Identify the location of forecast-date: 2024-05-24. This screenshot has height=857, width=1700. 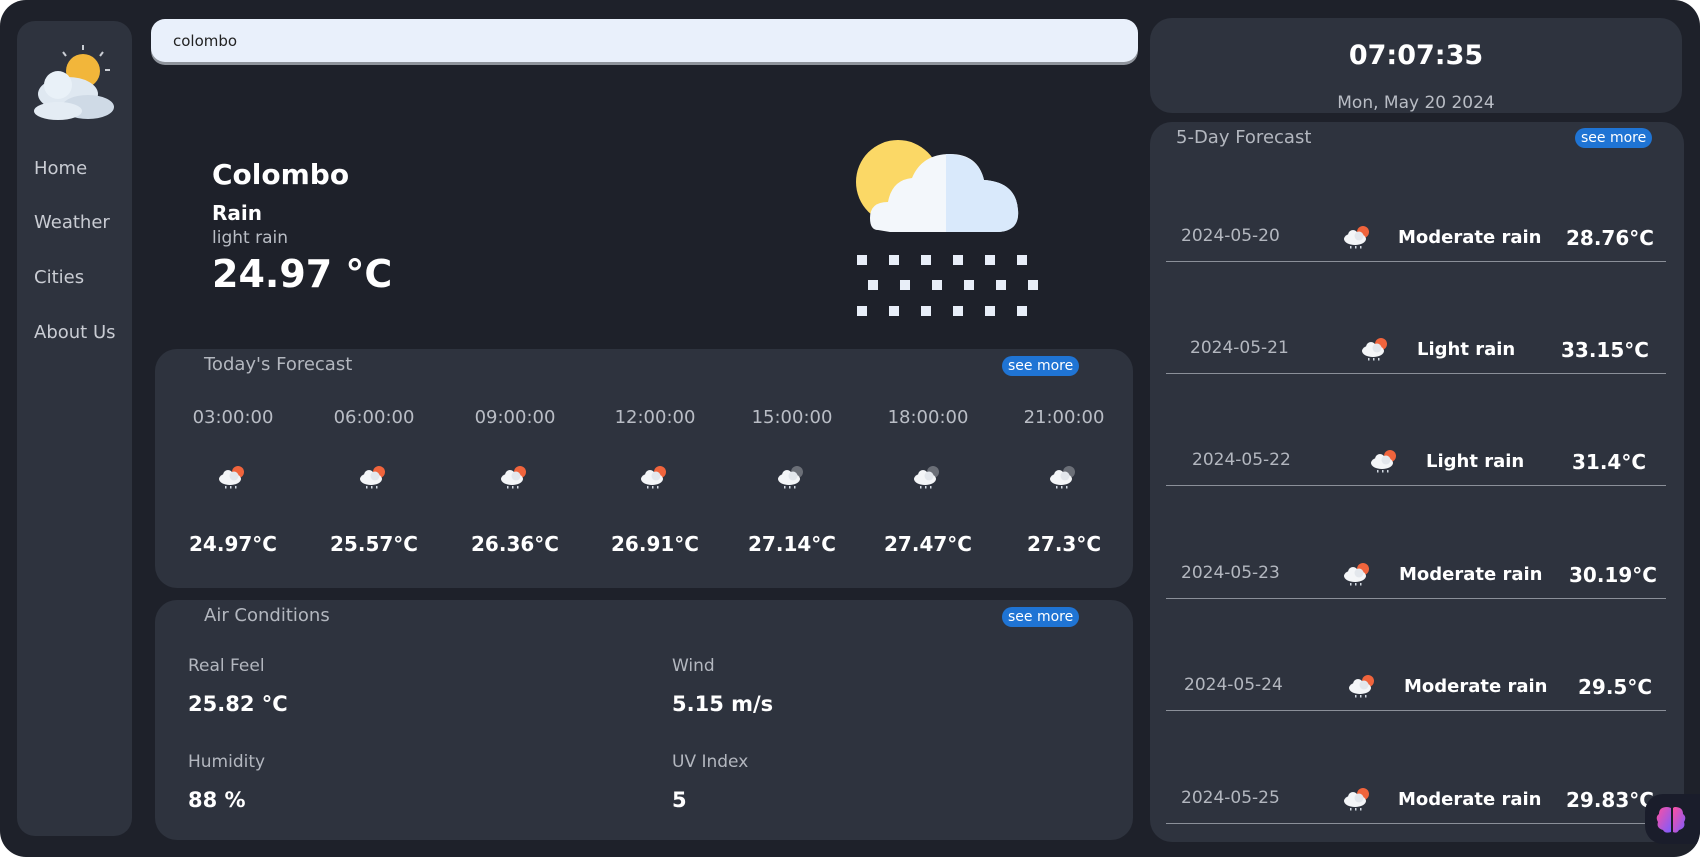
(1233, 685).